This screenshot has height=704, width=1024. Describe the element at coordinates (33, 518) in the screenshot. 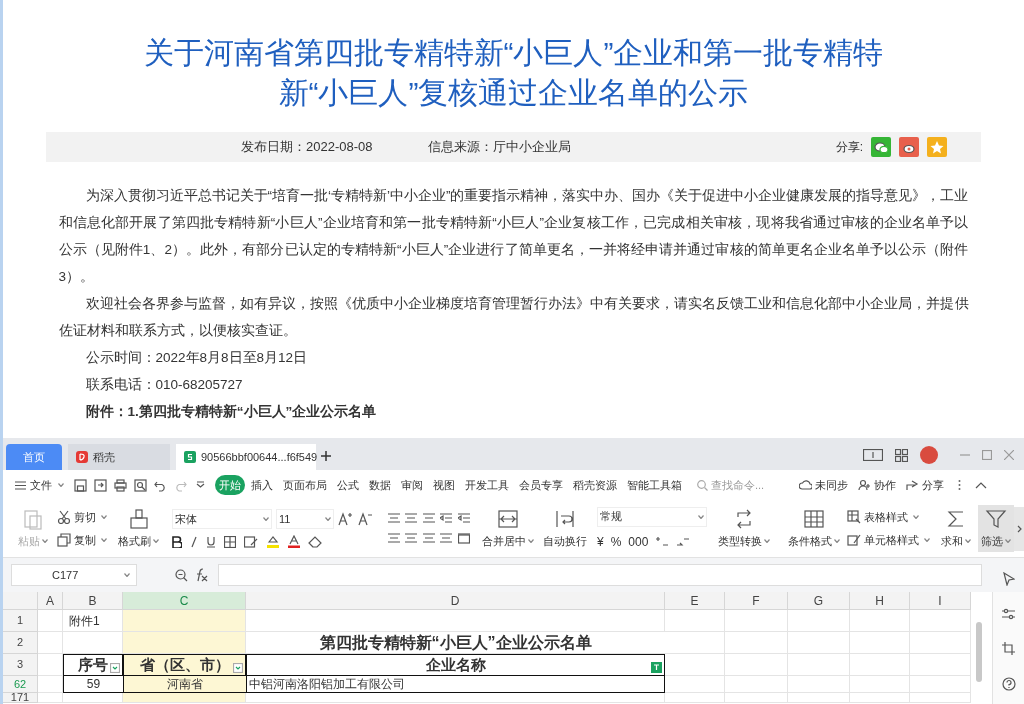

I see `clipboard-icon` at that location.